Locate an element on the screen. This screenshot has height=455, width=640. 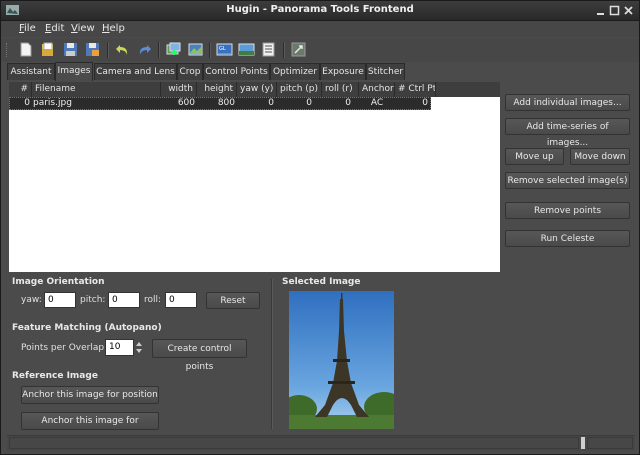
menu-help: Help is located at coordinates (113, 28).